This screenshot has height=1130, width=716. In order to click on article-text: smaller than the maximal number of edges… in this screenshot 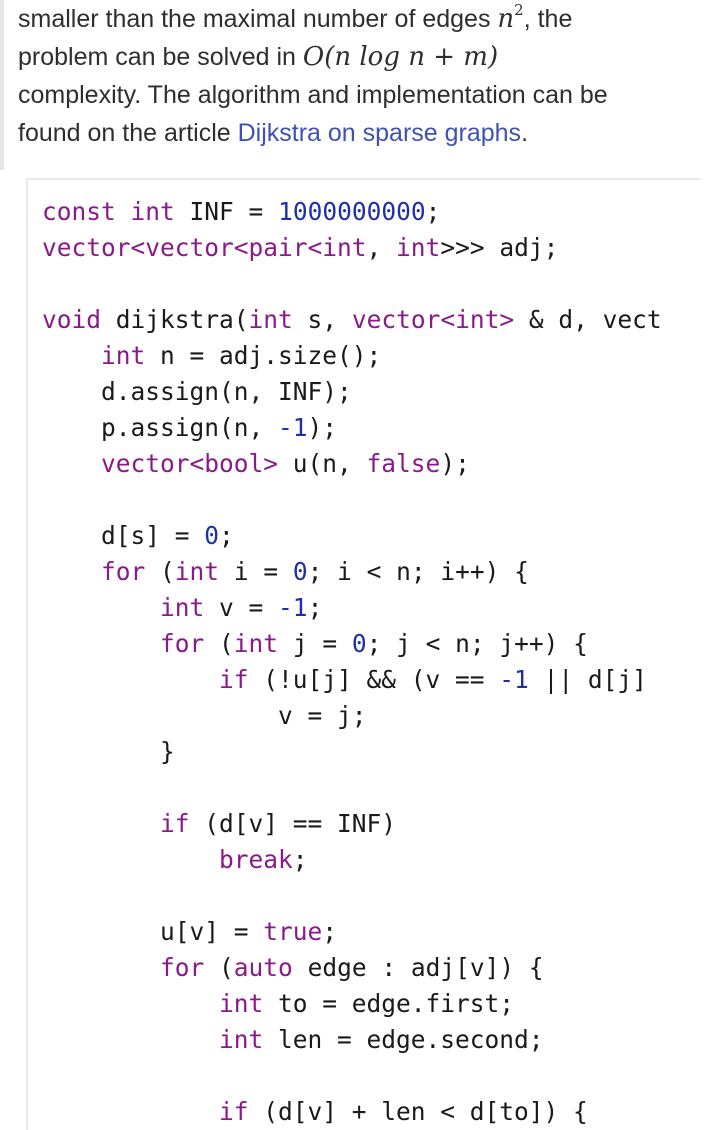, I will do `click(363, 76)`.